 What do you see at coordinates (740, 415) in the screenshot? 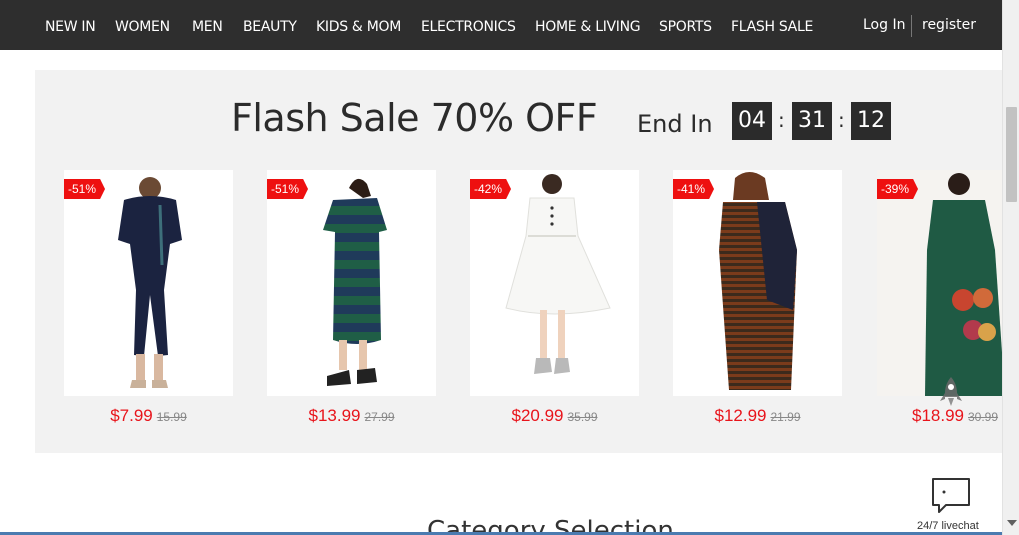
I see `sale-price: $12.99` at bounding box center [740, 415].